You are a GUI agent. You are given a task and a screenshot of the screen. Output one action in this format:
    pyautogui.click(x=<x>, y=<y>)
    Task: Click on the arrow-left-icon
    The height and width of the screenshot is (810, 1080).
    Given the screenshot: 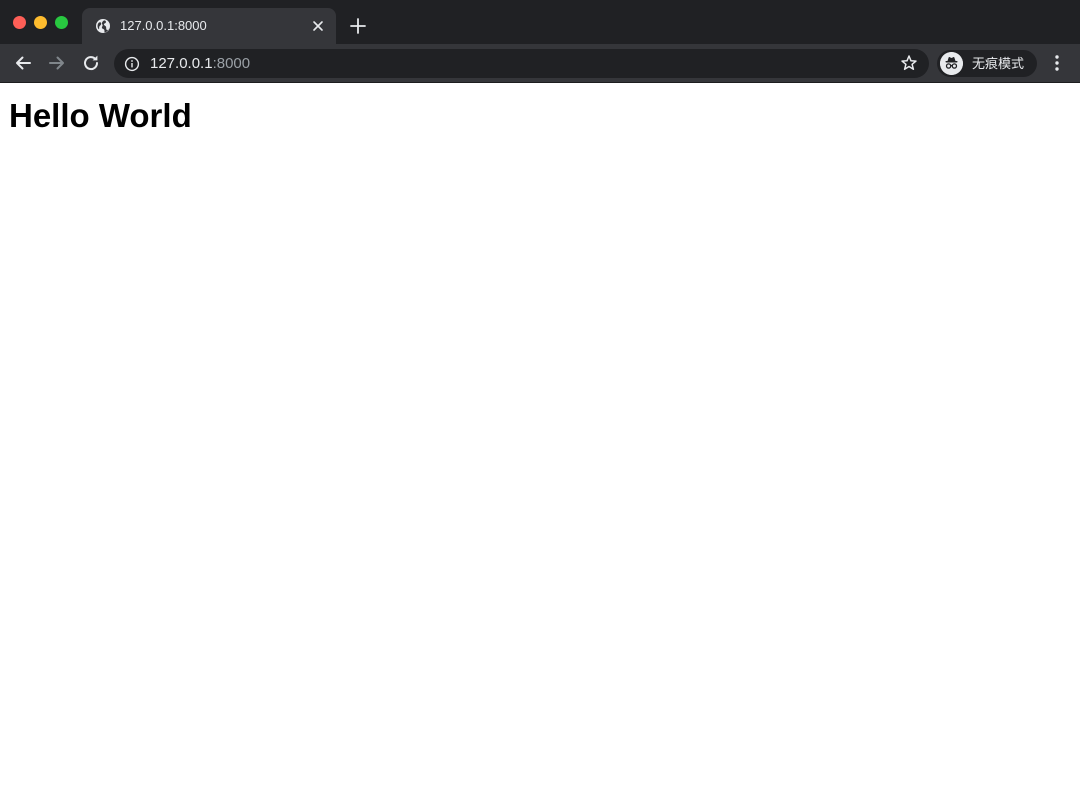 What is the action you would take?
    pyautogui.click(x=23, y=63)
    